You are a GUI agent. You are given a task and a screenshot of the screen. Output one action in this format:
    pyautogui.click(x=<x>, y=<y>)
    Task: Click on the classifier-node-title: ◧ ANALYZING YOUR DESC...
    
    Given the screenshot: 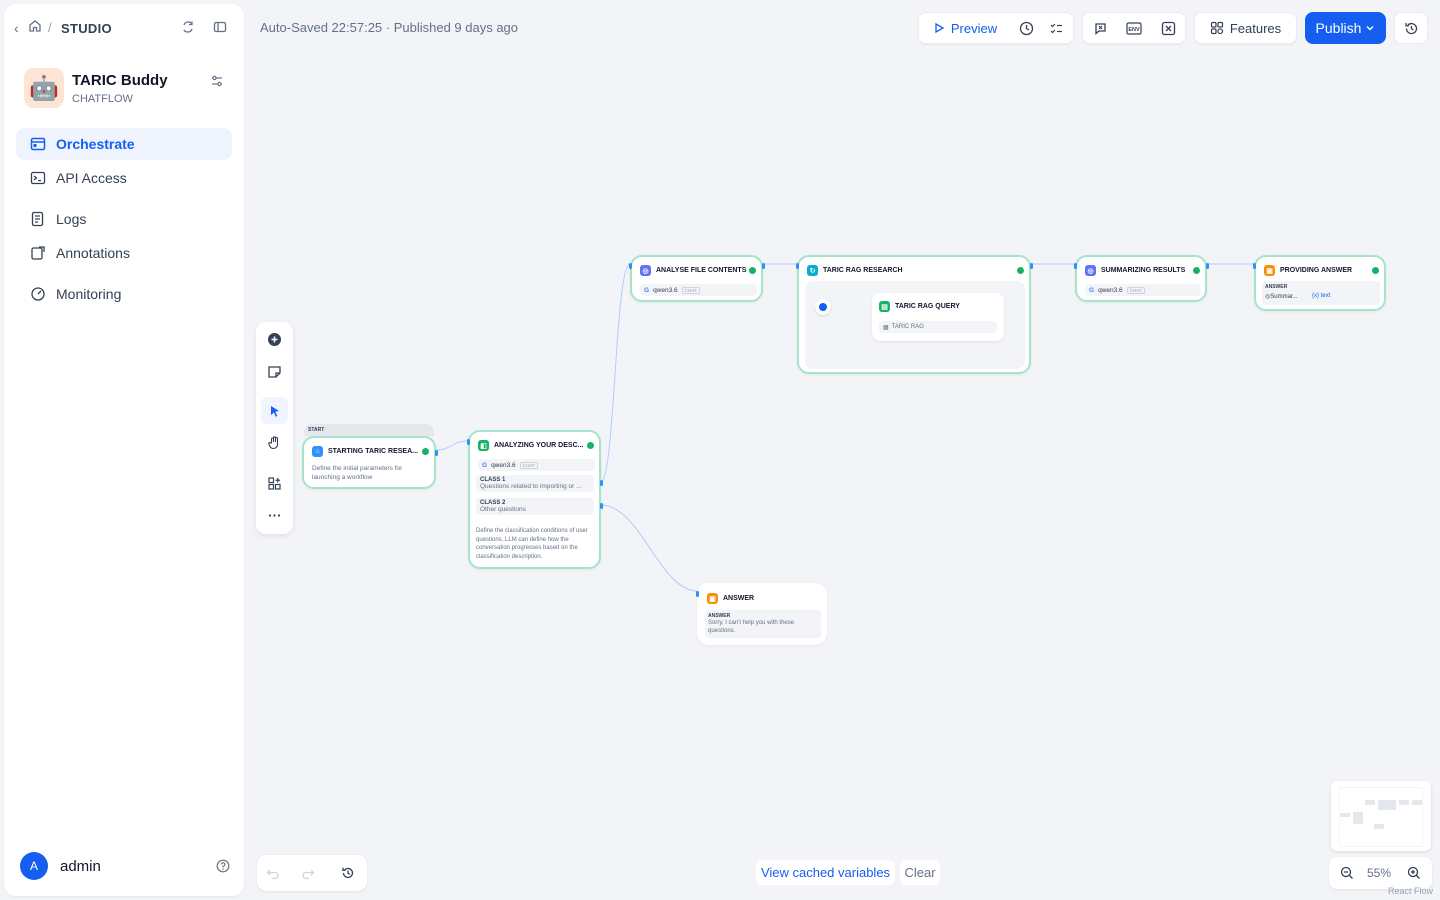 What is the action you would take?
    pyautogui.click(x=530, y=445)
    